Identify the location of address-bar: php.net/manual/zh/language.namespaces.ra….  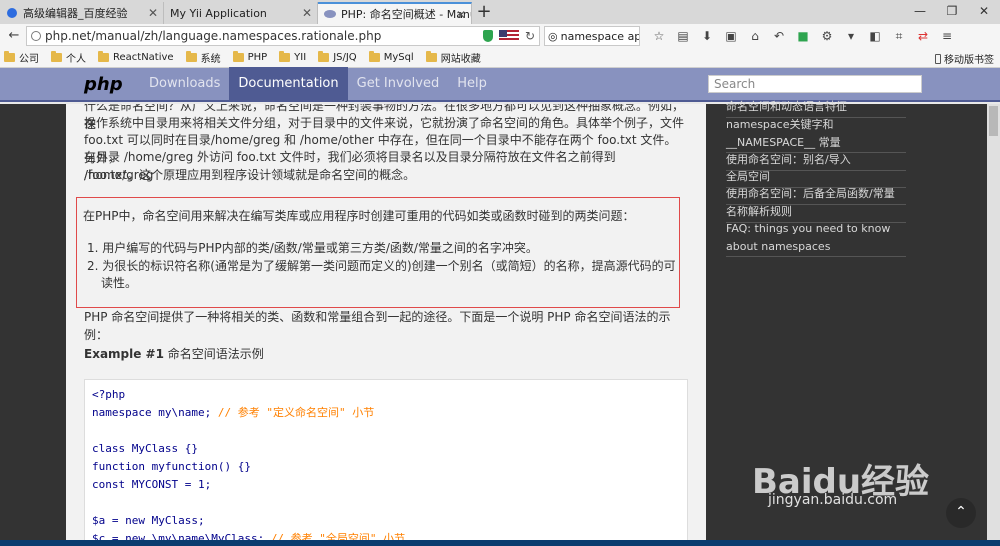
(283, 36).